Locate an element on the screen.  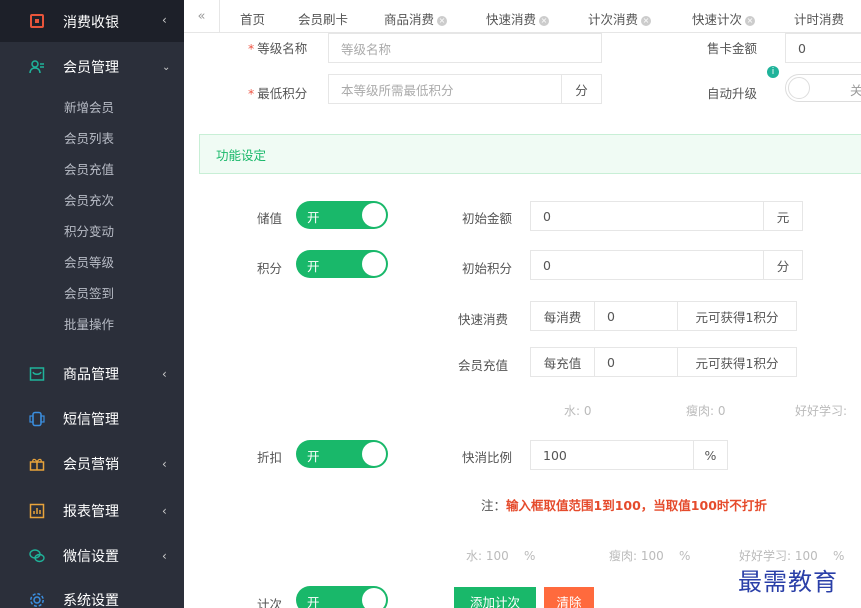
member-icon is located at coordinates (37, 67).